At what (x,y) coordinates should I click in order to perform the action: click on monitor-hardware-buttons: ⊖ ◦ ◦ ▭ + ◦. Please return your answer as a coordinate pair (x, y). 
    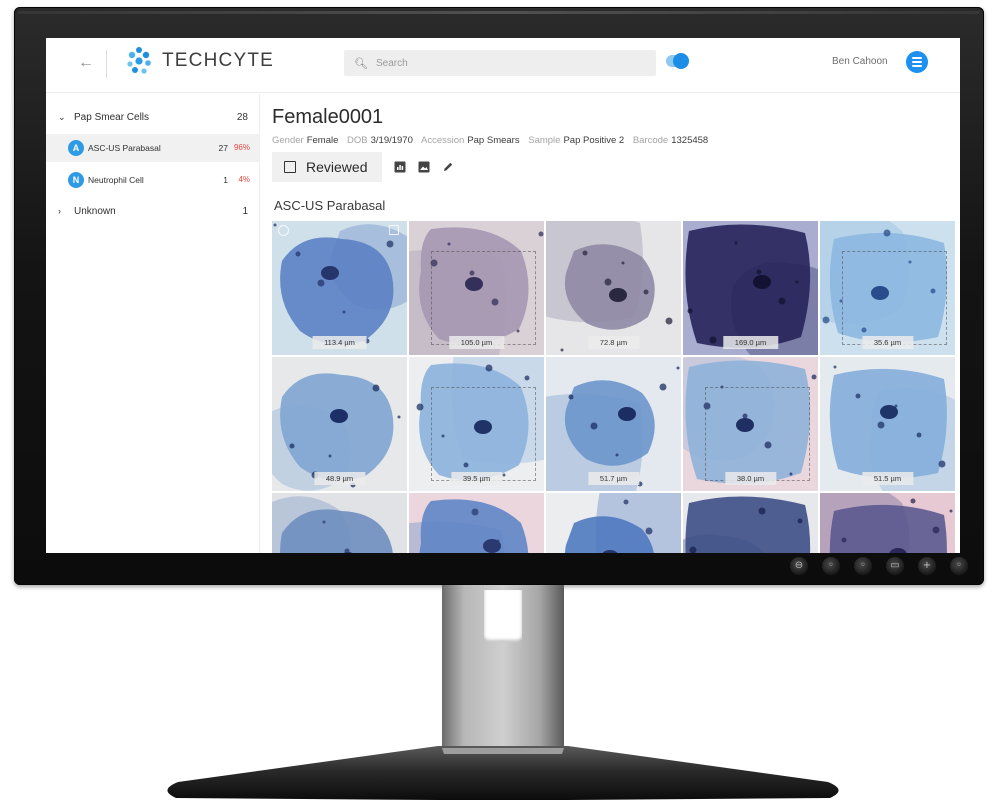
    Looking at the image, I should click on (879, 566).